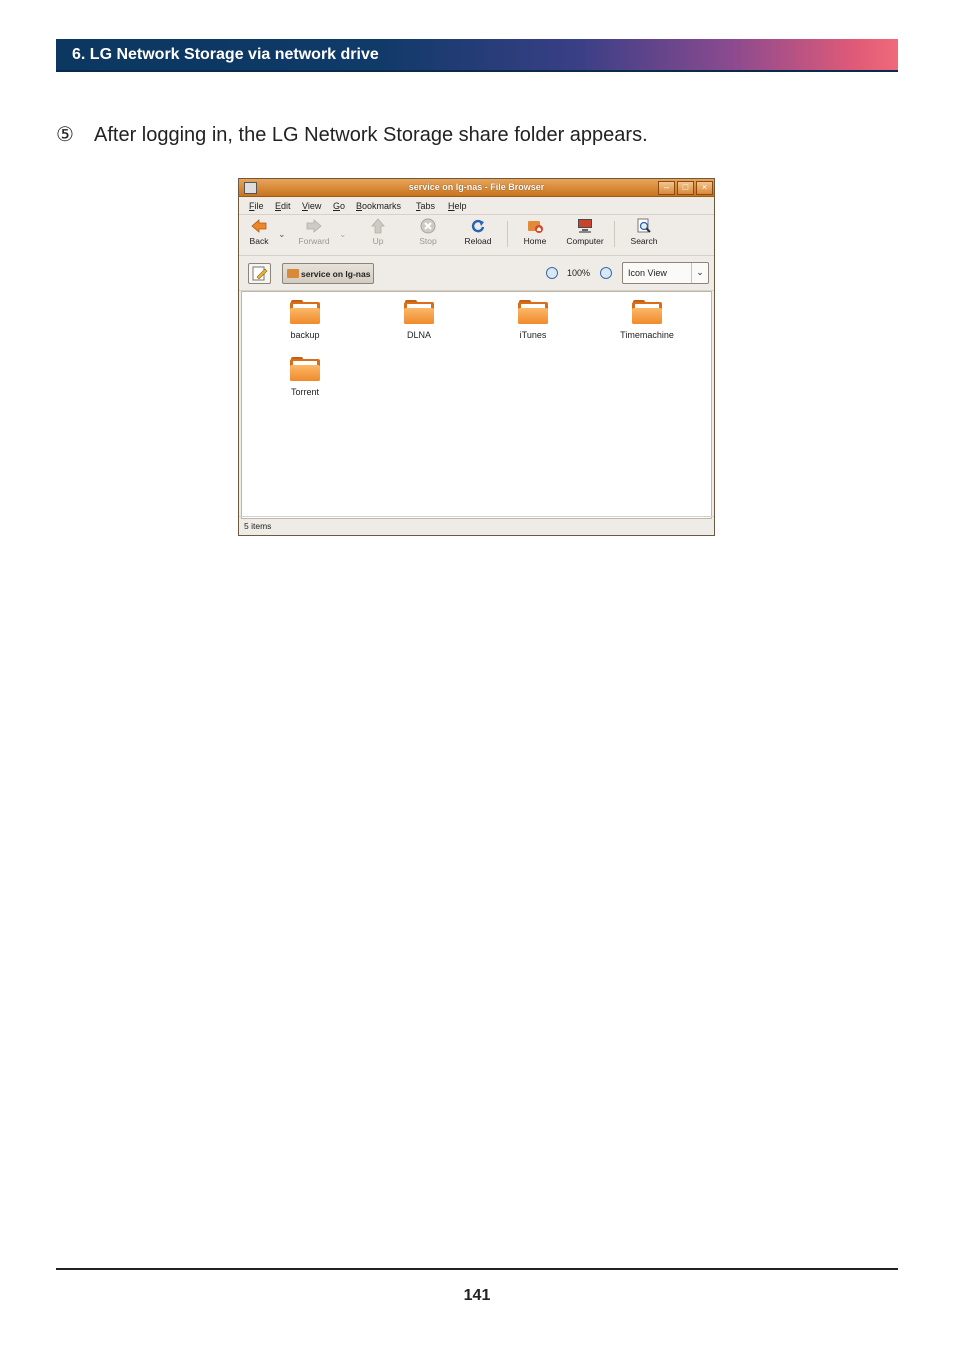 This screenshot has width=954, height=1352. What do you see at coordinates (256, 206) in the screenshot?
I see `menu-file: File` at bounding box center [256, 206].